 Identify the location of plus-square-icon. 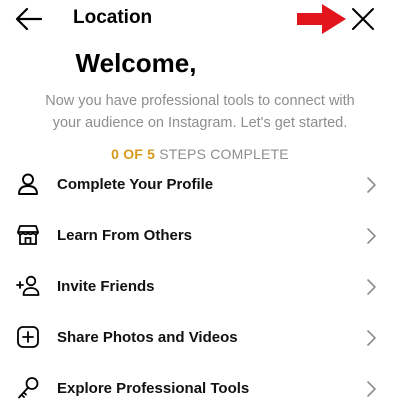
(28, 337).